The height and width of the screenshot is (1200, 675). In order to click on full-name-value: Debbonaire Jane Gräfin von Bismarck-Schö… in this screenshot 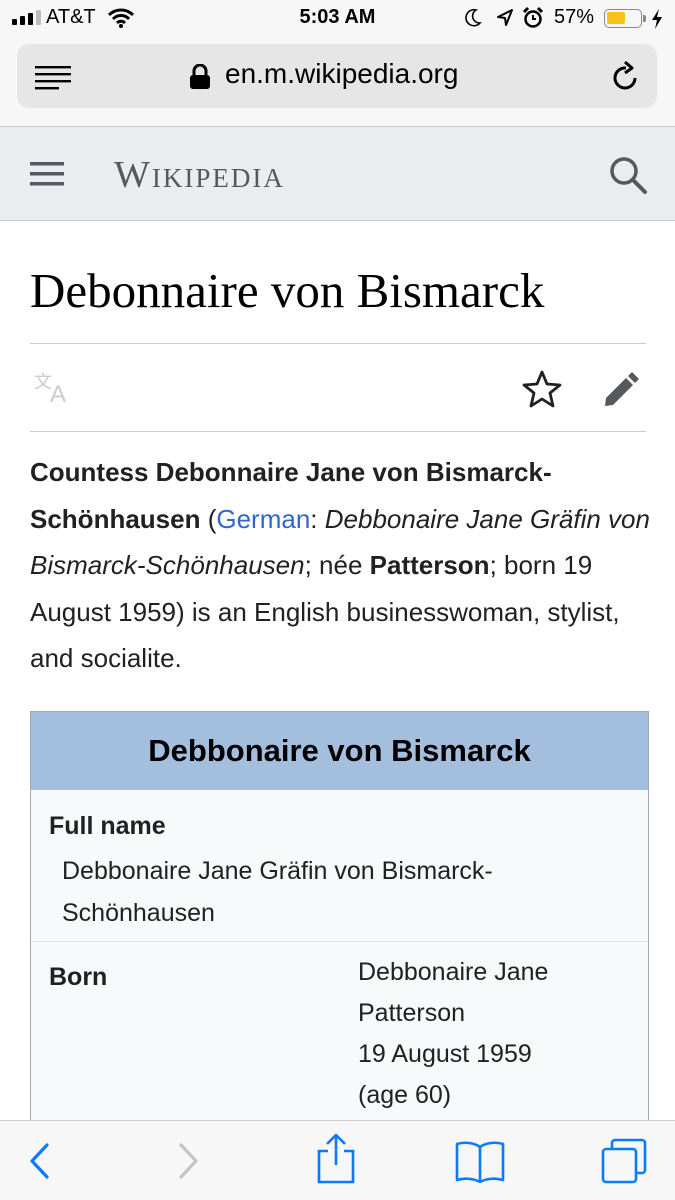, I will do `click(277, 892)`.